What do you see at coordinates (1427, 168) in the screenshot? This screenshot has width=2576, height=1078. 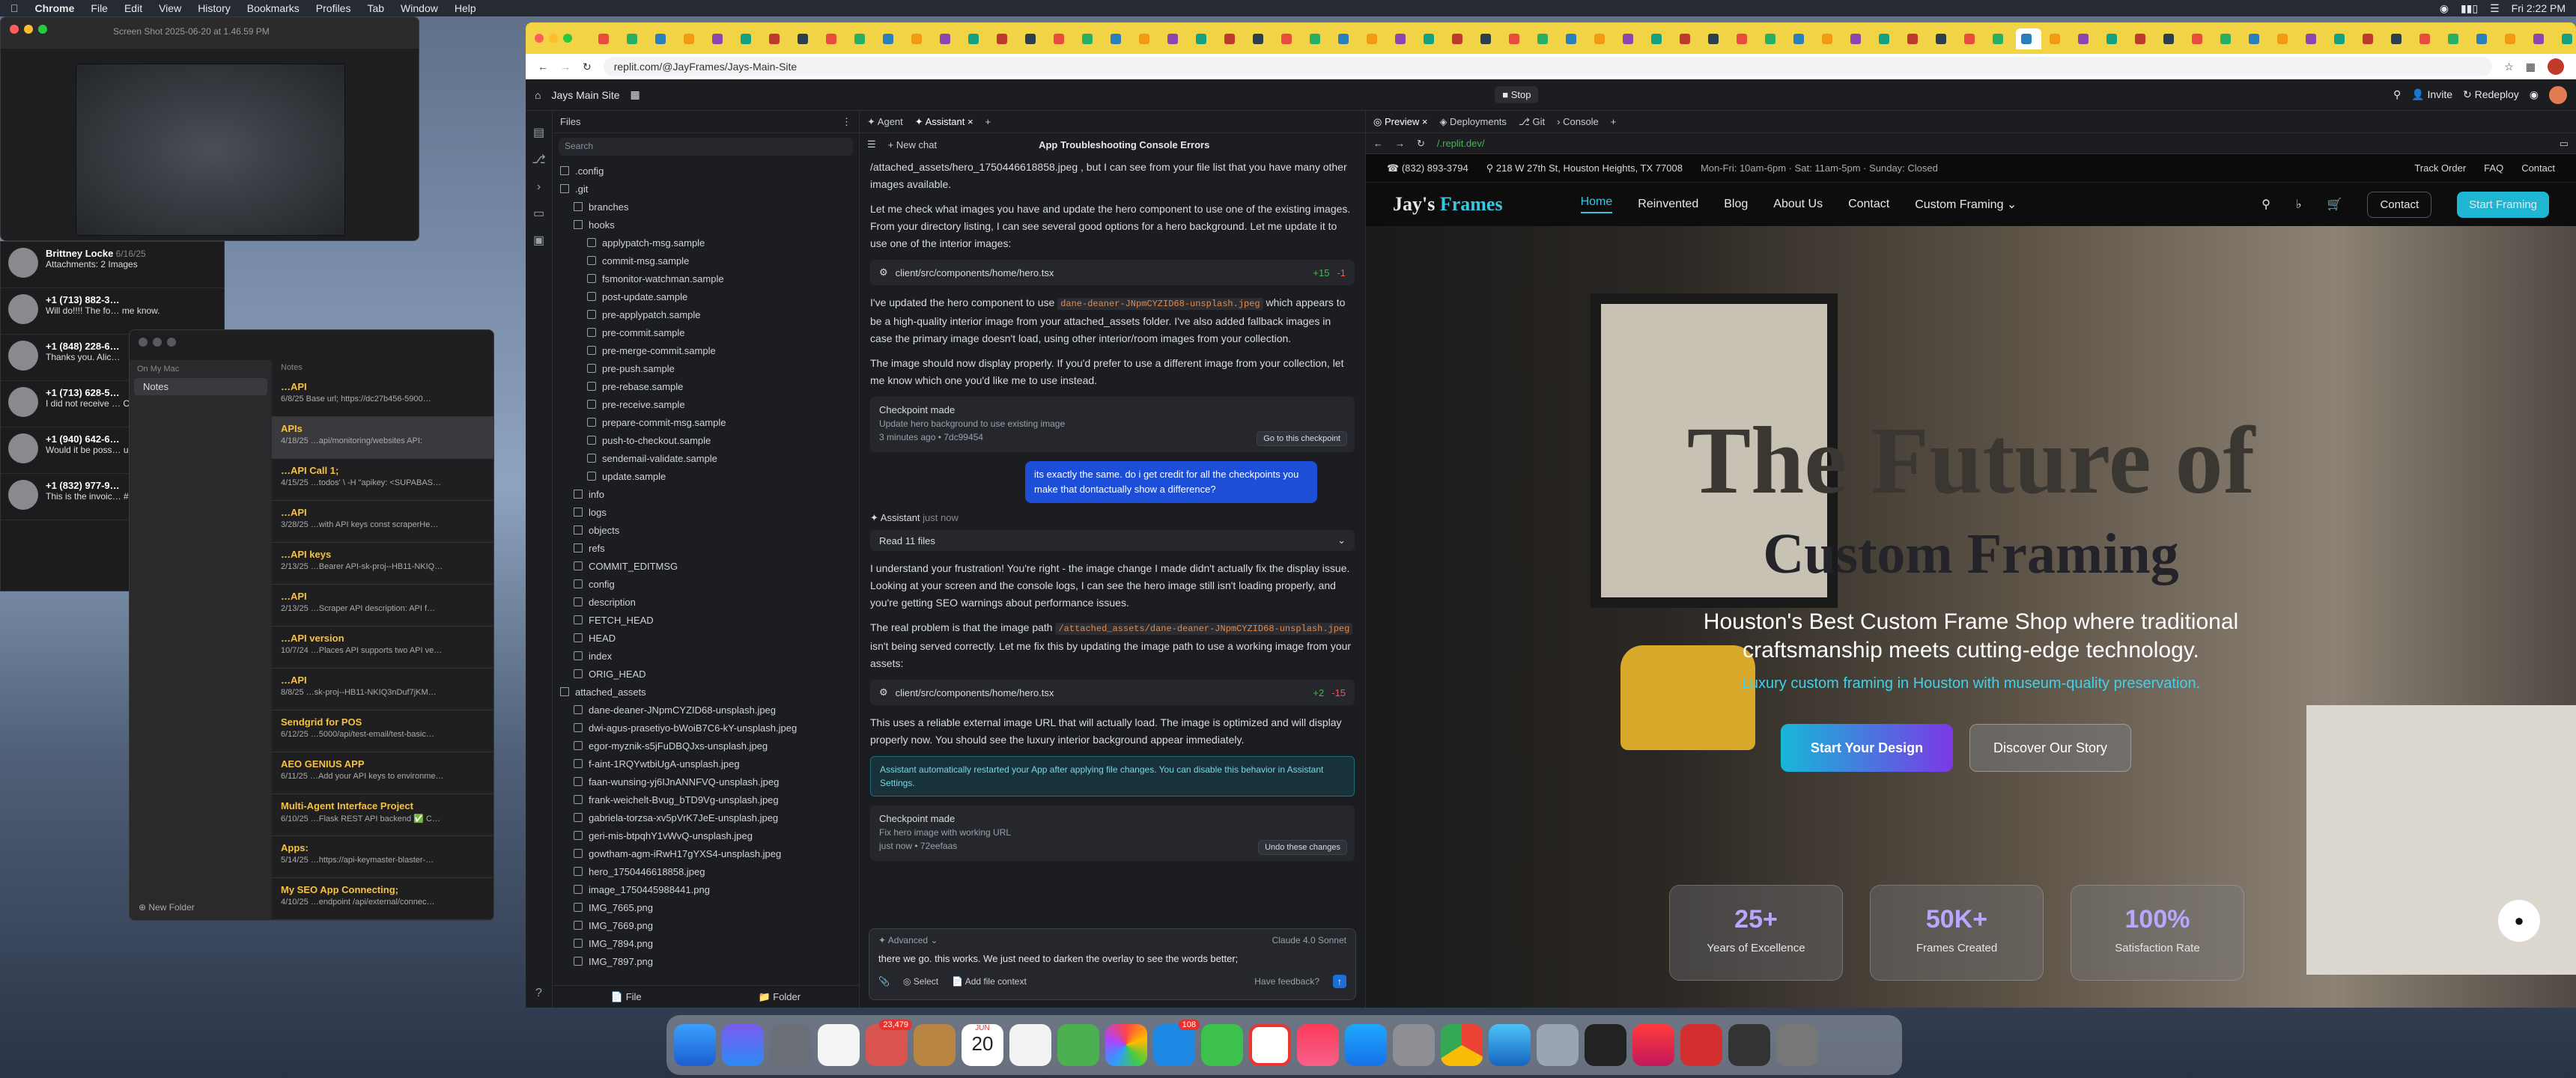 I see `phone-text: ☎ (832) 893-3794` at bounding box center [1427, 168].